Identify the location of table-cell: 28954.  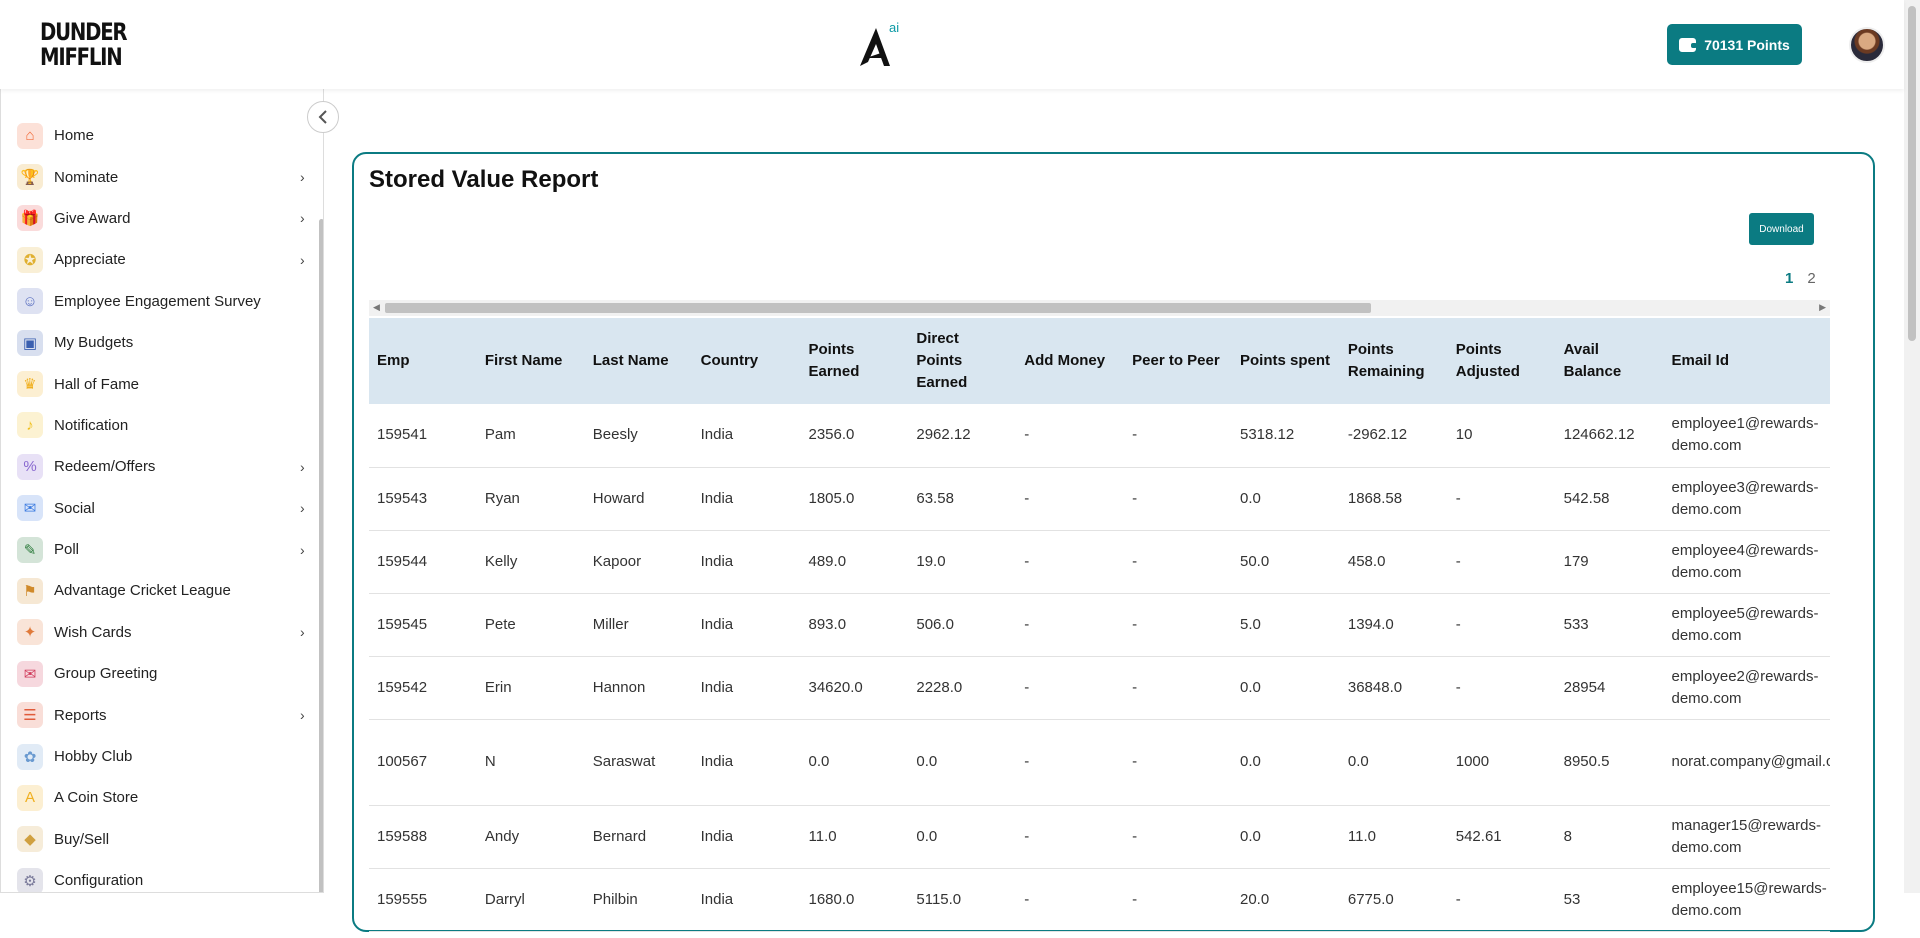
(1609, 688).